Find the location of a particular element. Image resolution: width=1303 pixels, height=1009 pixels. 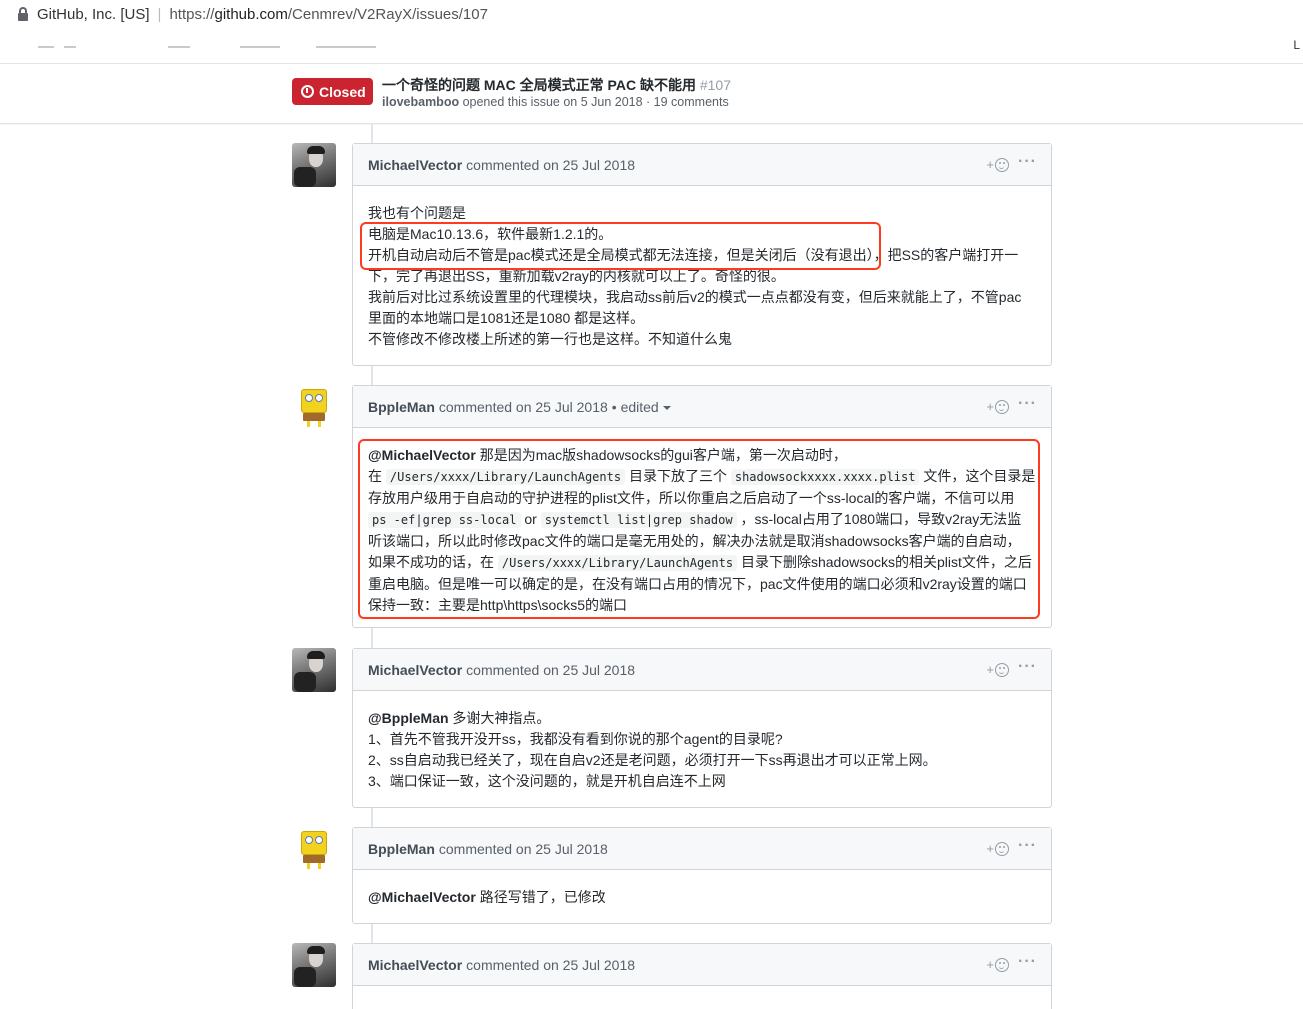

comment-line: 我也有个问题是 is located at coordinates (417, 213).